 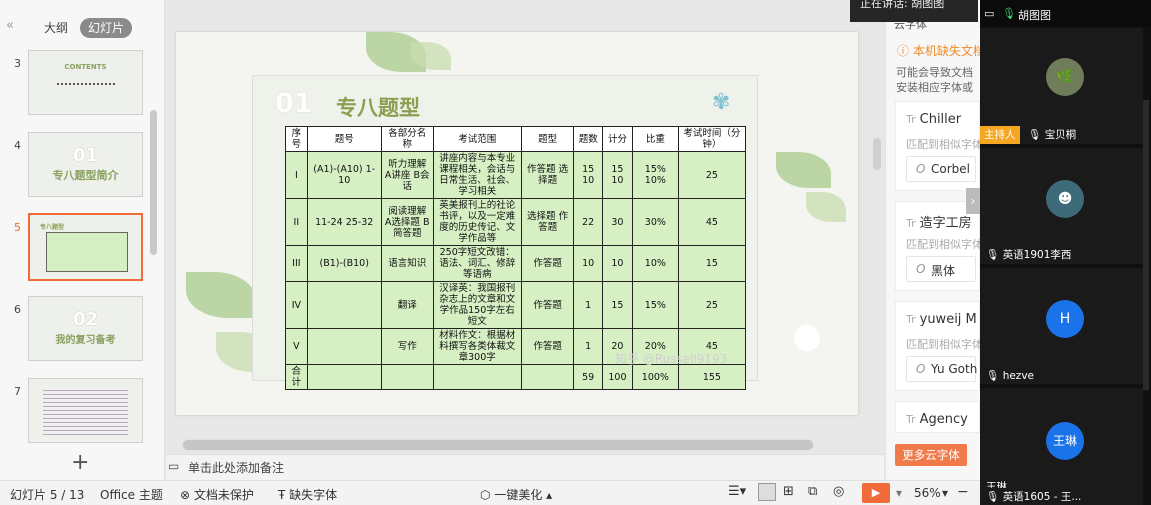 I want to click on play-dropdown-icon: ▾, so click(x=899, y=493).